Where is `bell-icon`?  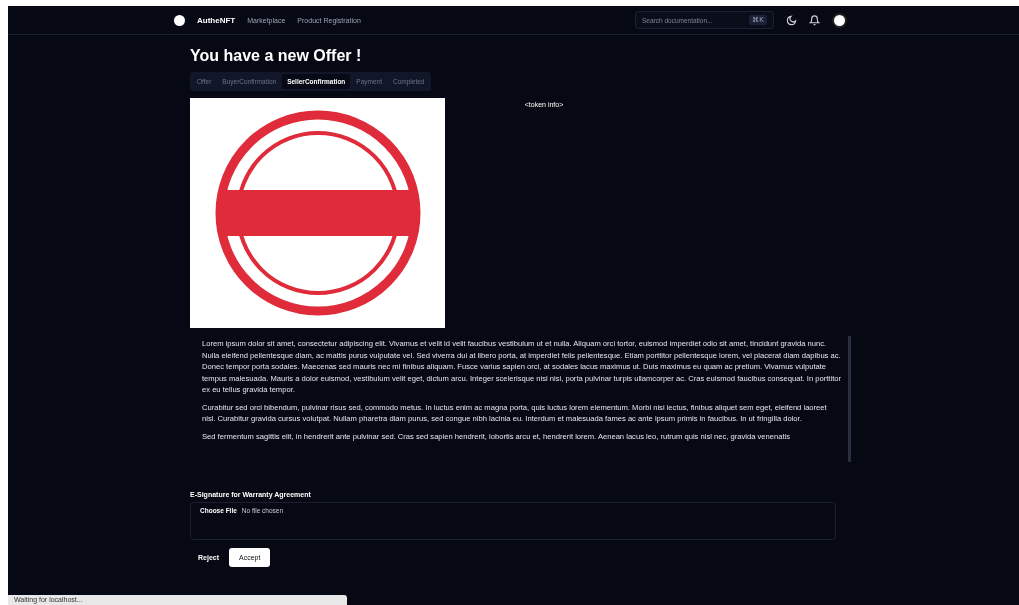 bell-icon is located at coordinates (814, 20).